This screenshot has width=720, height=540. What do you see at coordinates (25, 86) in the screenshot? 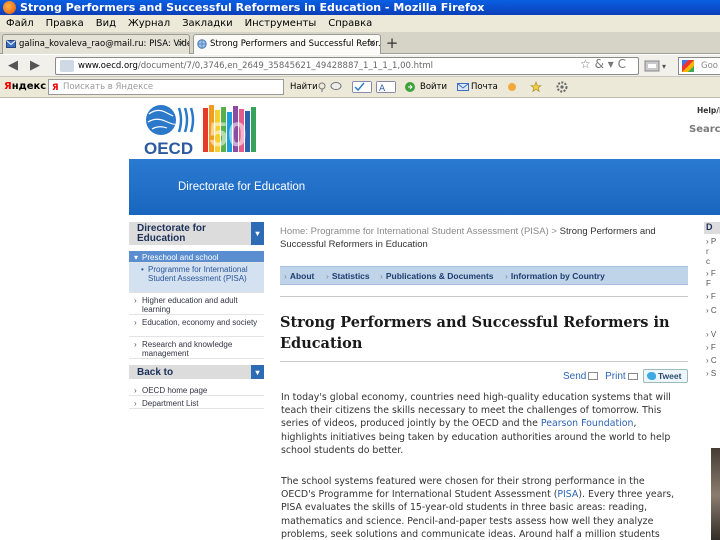
I see `yandex-logo: Яндекс` at bounding box center [25, 86].